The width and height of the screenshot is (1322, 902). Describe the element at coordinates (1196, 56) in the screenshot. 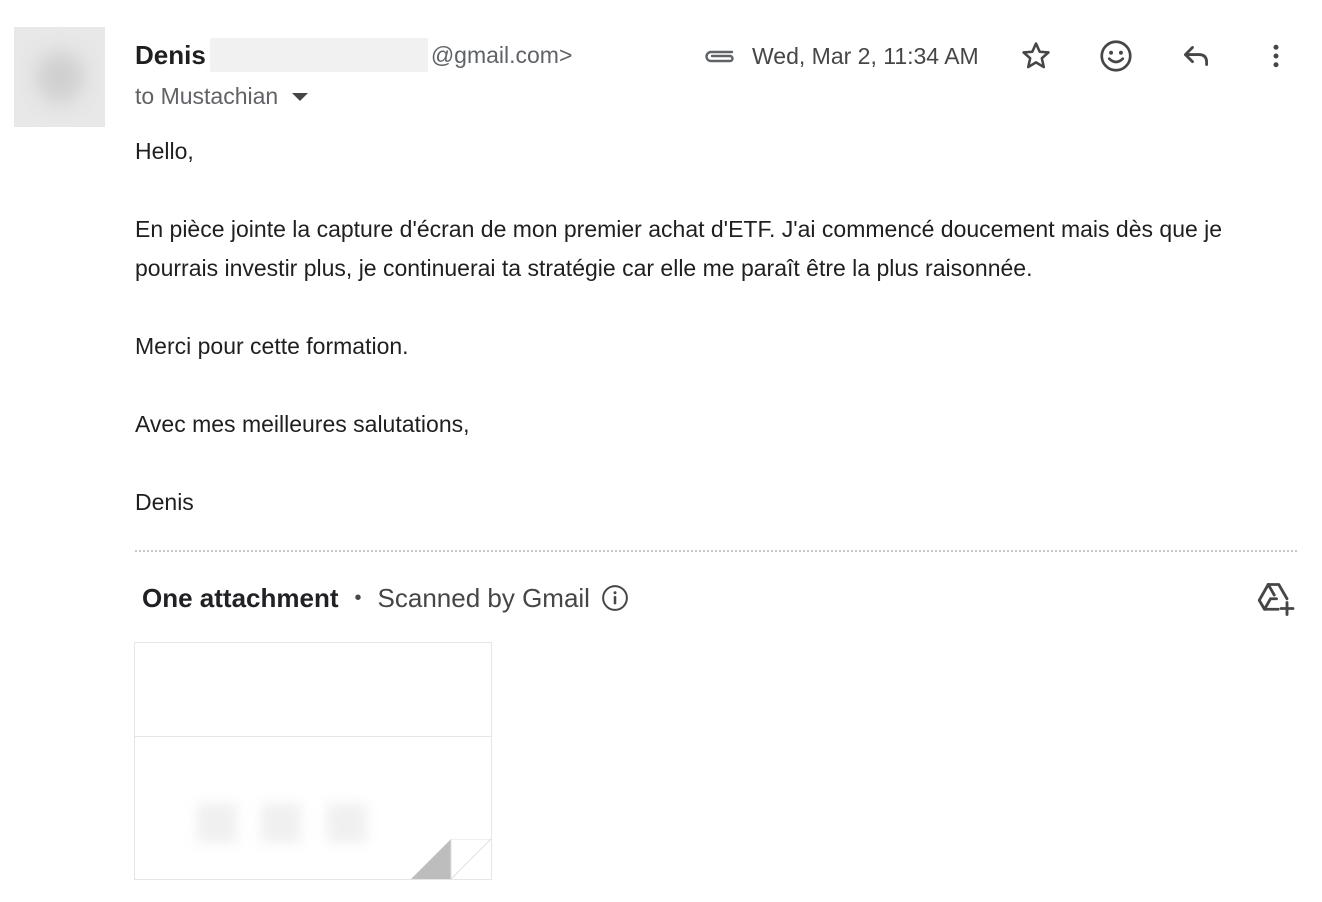

I see `reply-icon` at that location.